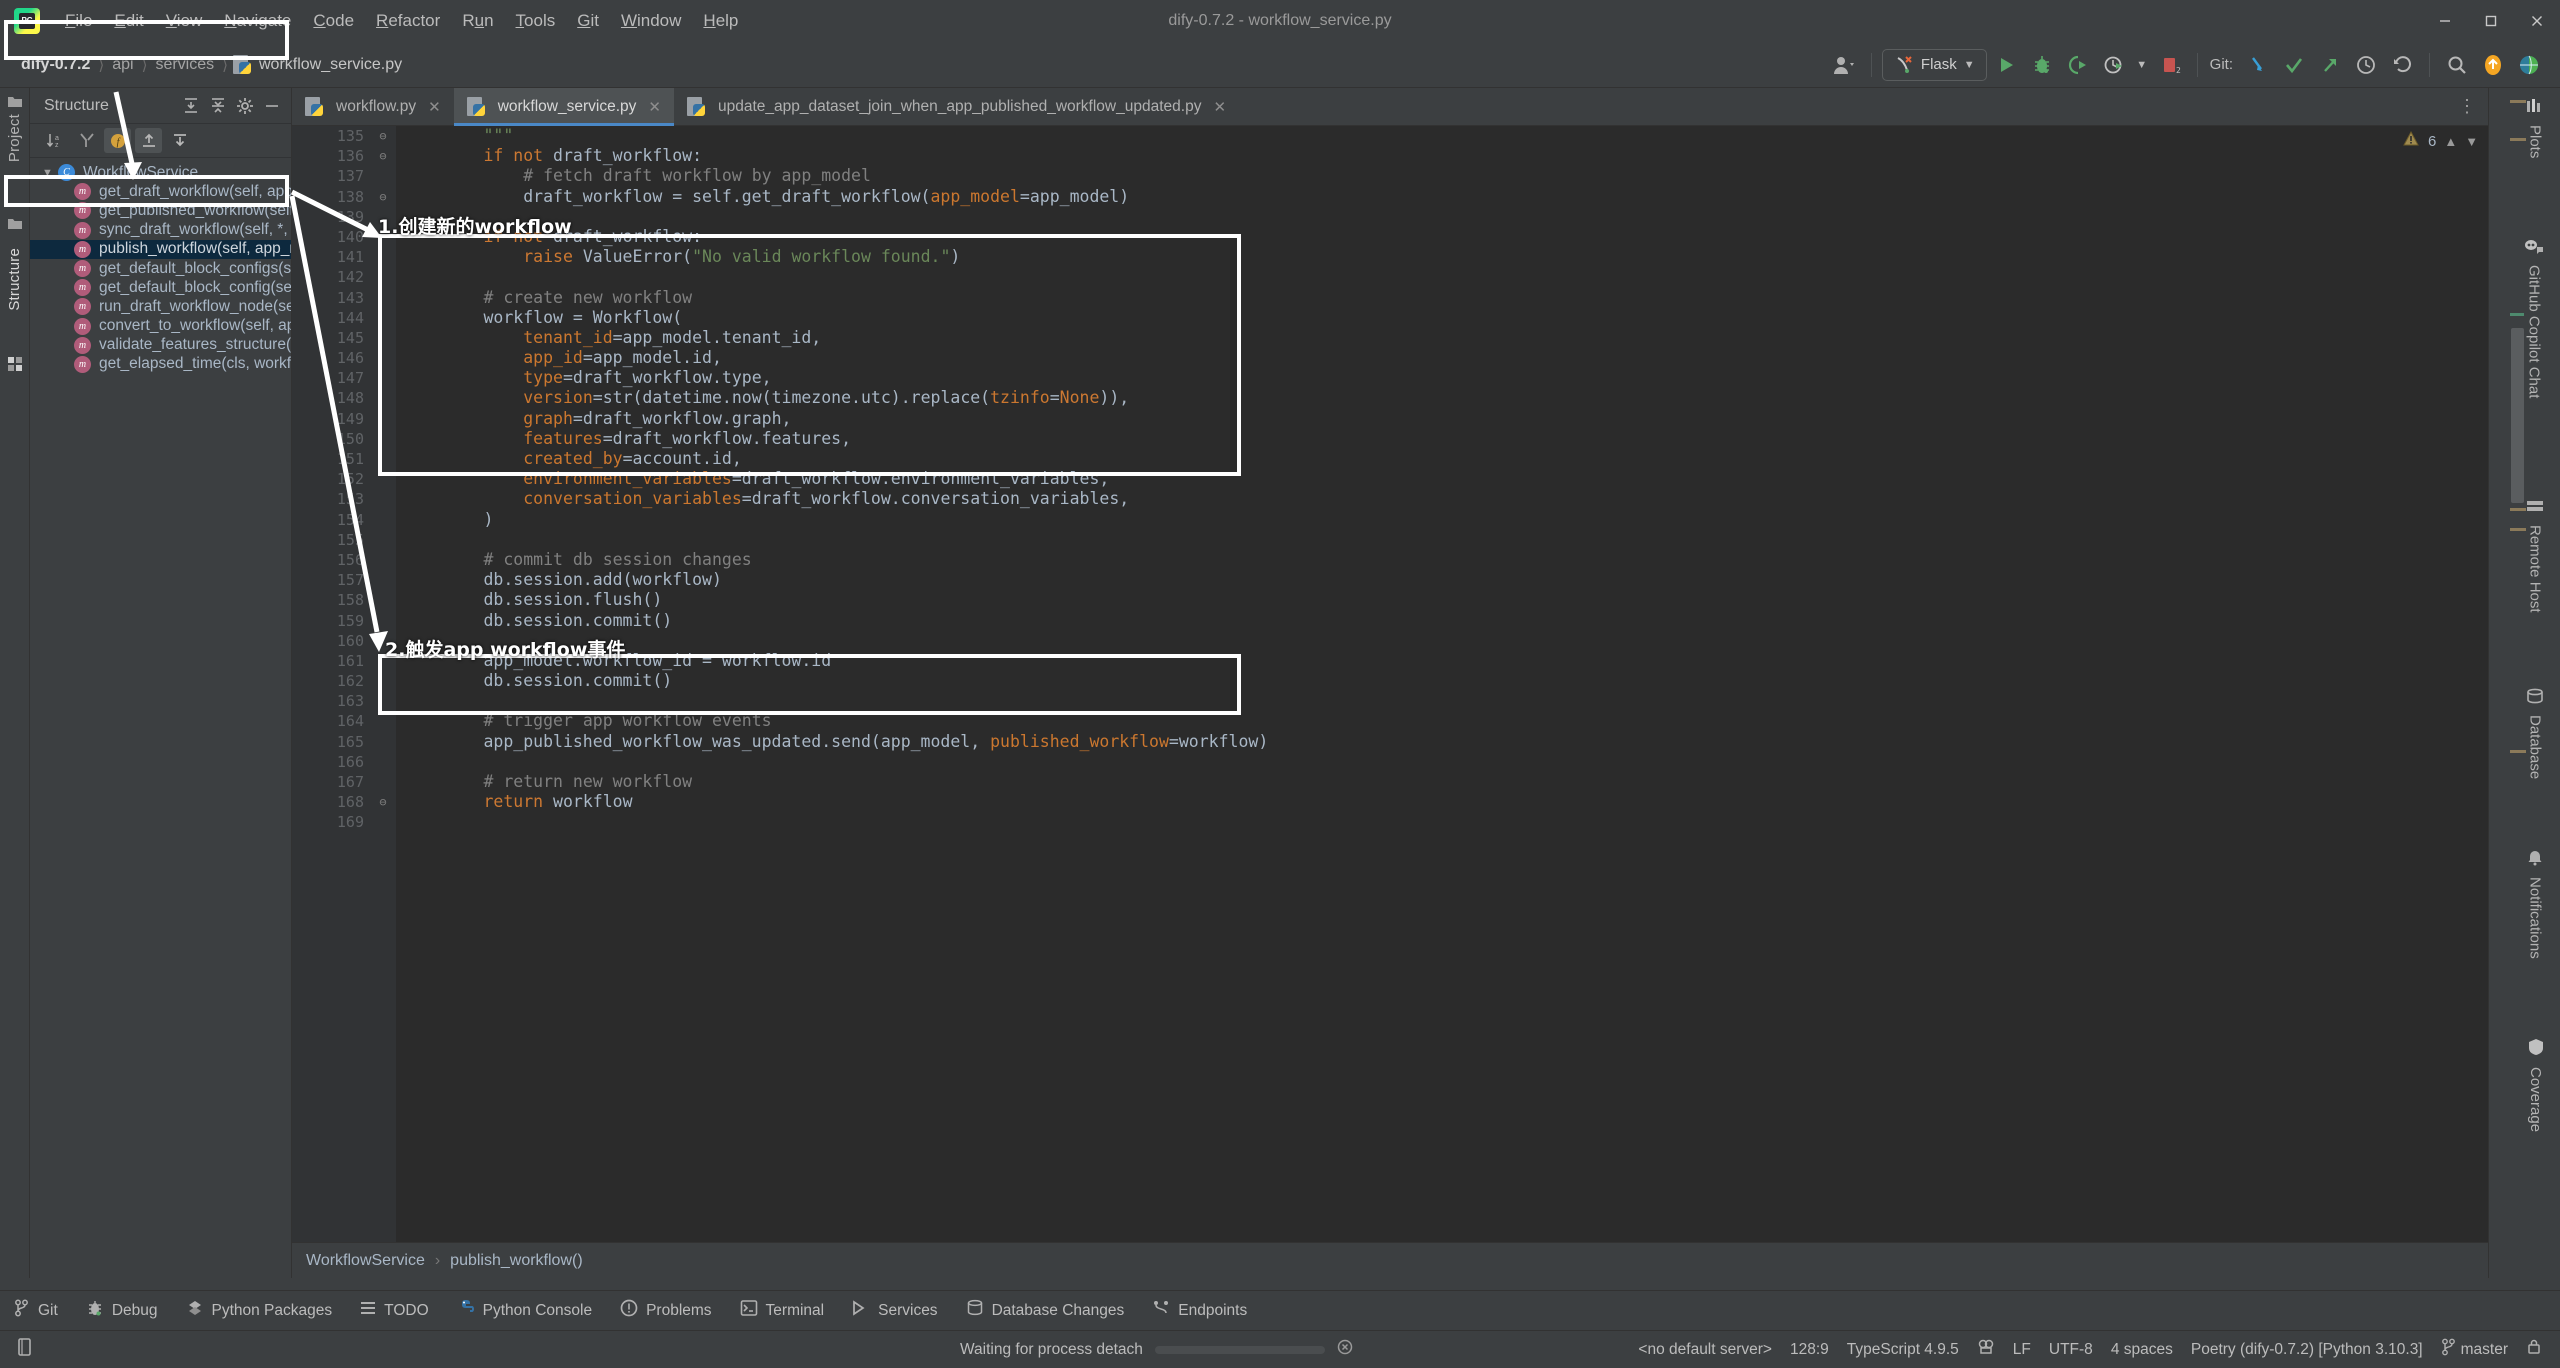  I want to click on minimize-button, so click(2445, 21).